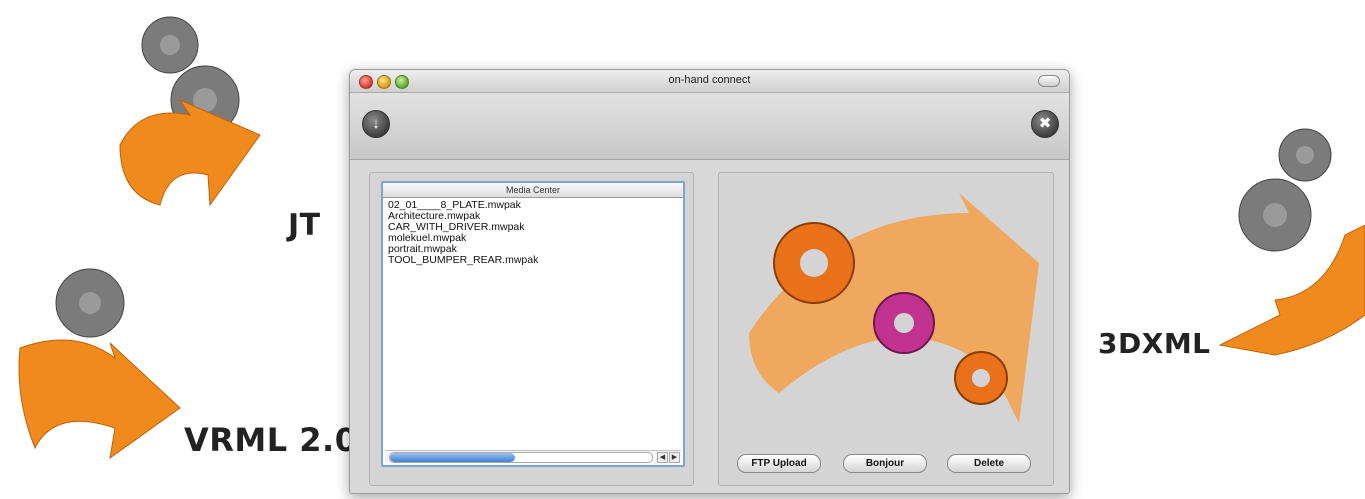 The image size is (1365, 499). I want to click on delete-button: Delete, so click(989, 463).